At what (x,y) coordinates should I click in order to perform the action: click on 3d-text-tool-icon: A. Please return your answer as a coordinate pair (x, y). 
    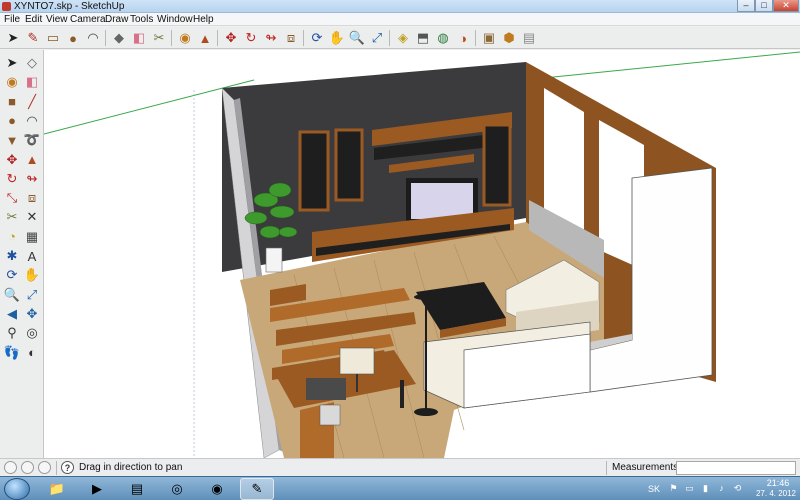
    Looking at the image, I should click on (32, 256).